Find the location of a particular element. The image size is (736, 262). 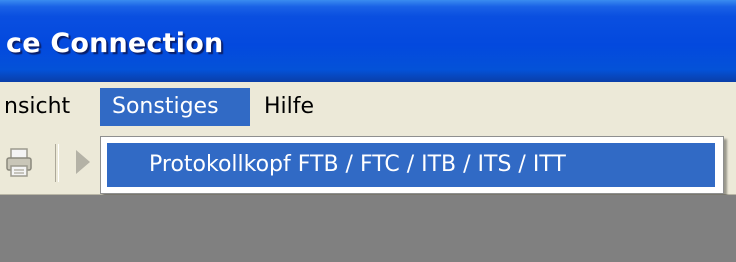

menu-ansicht: nsicht is located at coordinates (46, 107).